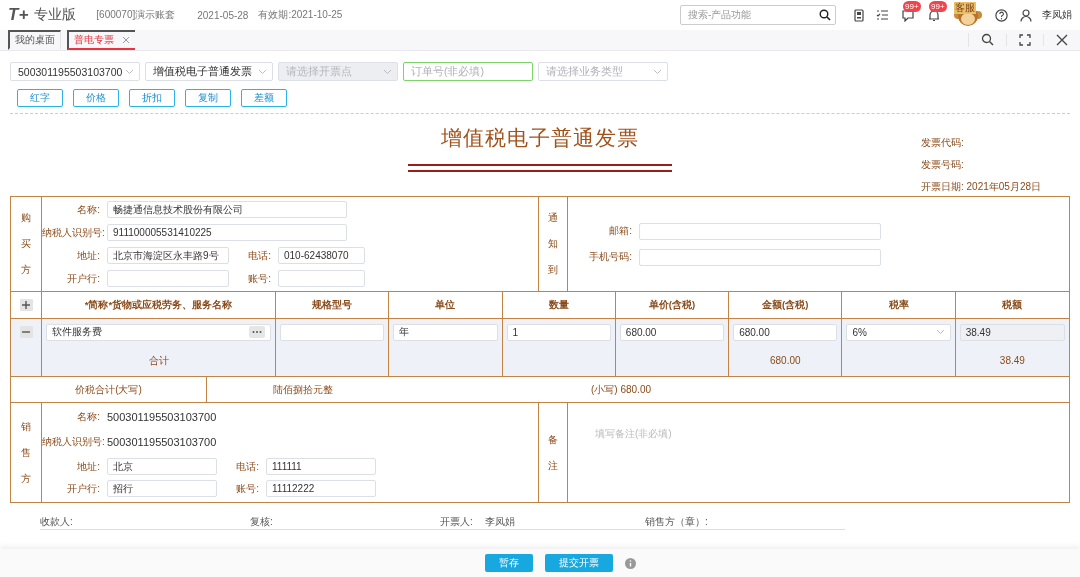 The image size is (1080, 577). Describe the element at coordinates (1012, 305) in the screenshot. I see `column-header: 税额` at that location.